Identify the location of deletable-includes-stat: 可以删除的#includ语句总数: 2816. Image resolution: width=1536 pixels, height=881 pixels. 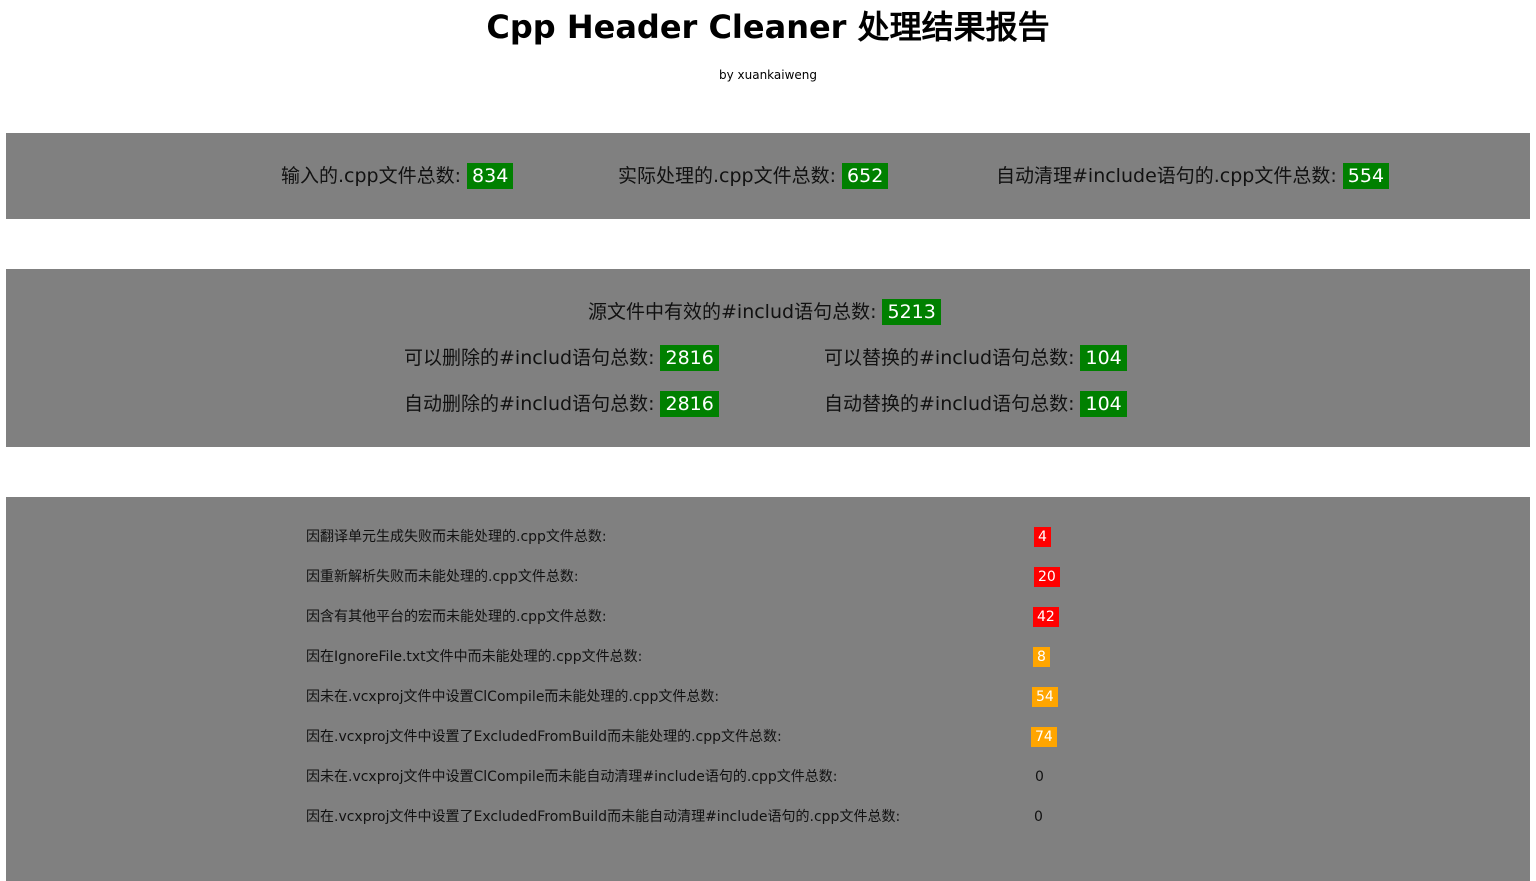
(561, 358).